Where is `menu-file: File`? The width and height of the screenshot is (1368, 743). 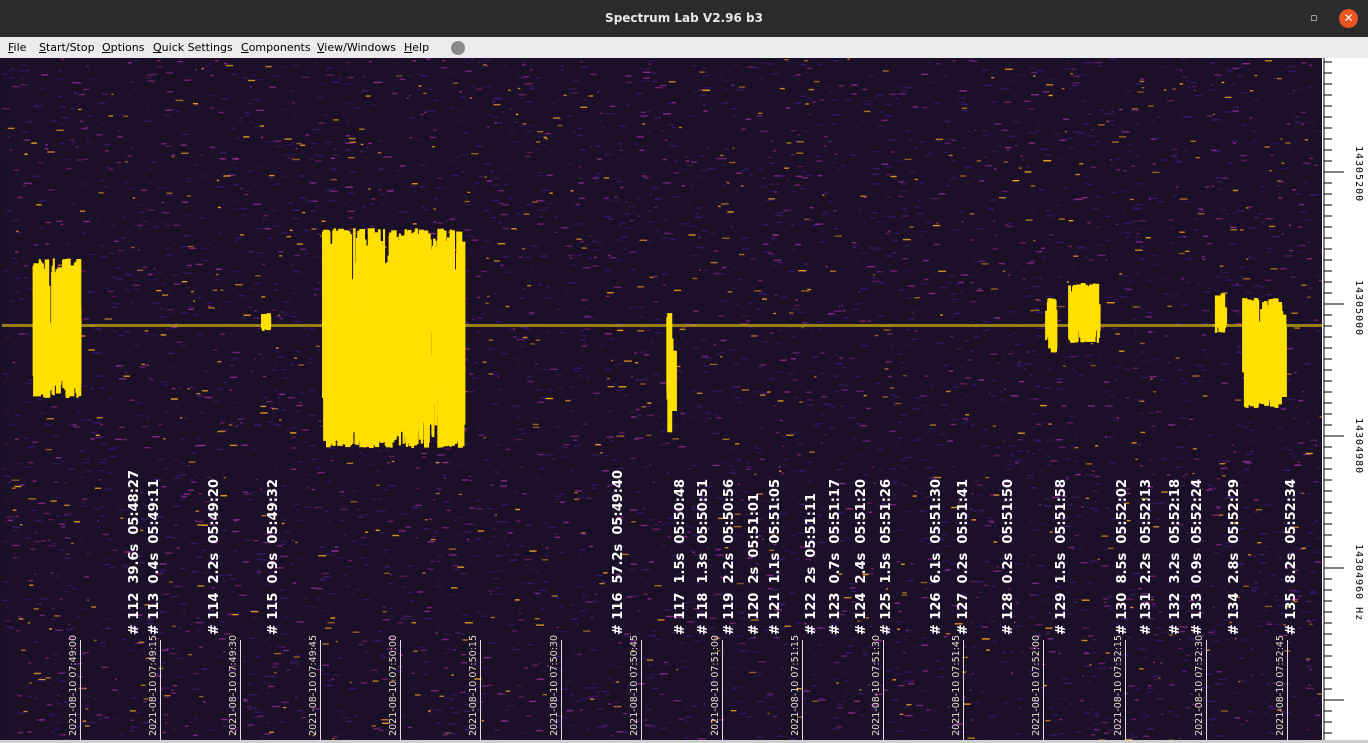 menu-file: File is located at coordinates (17, 47).